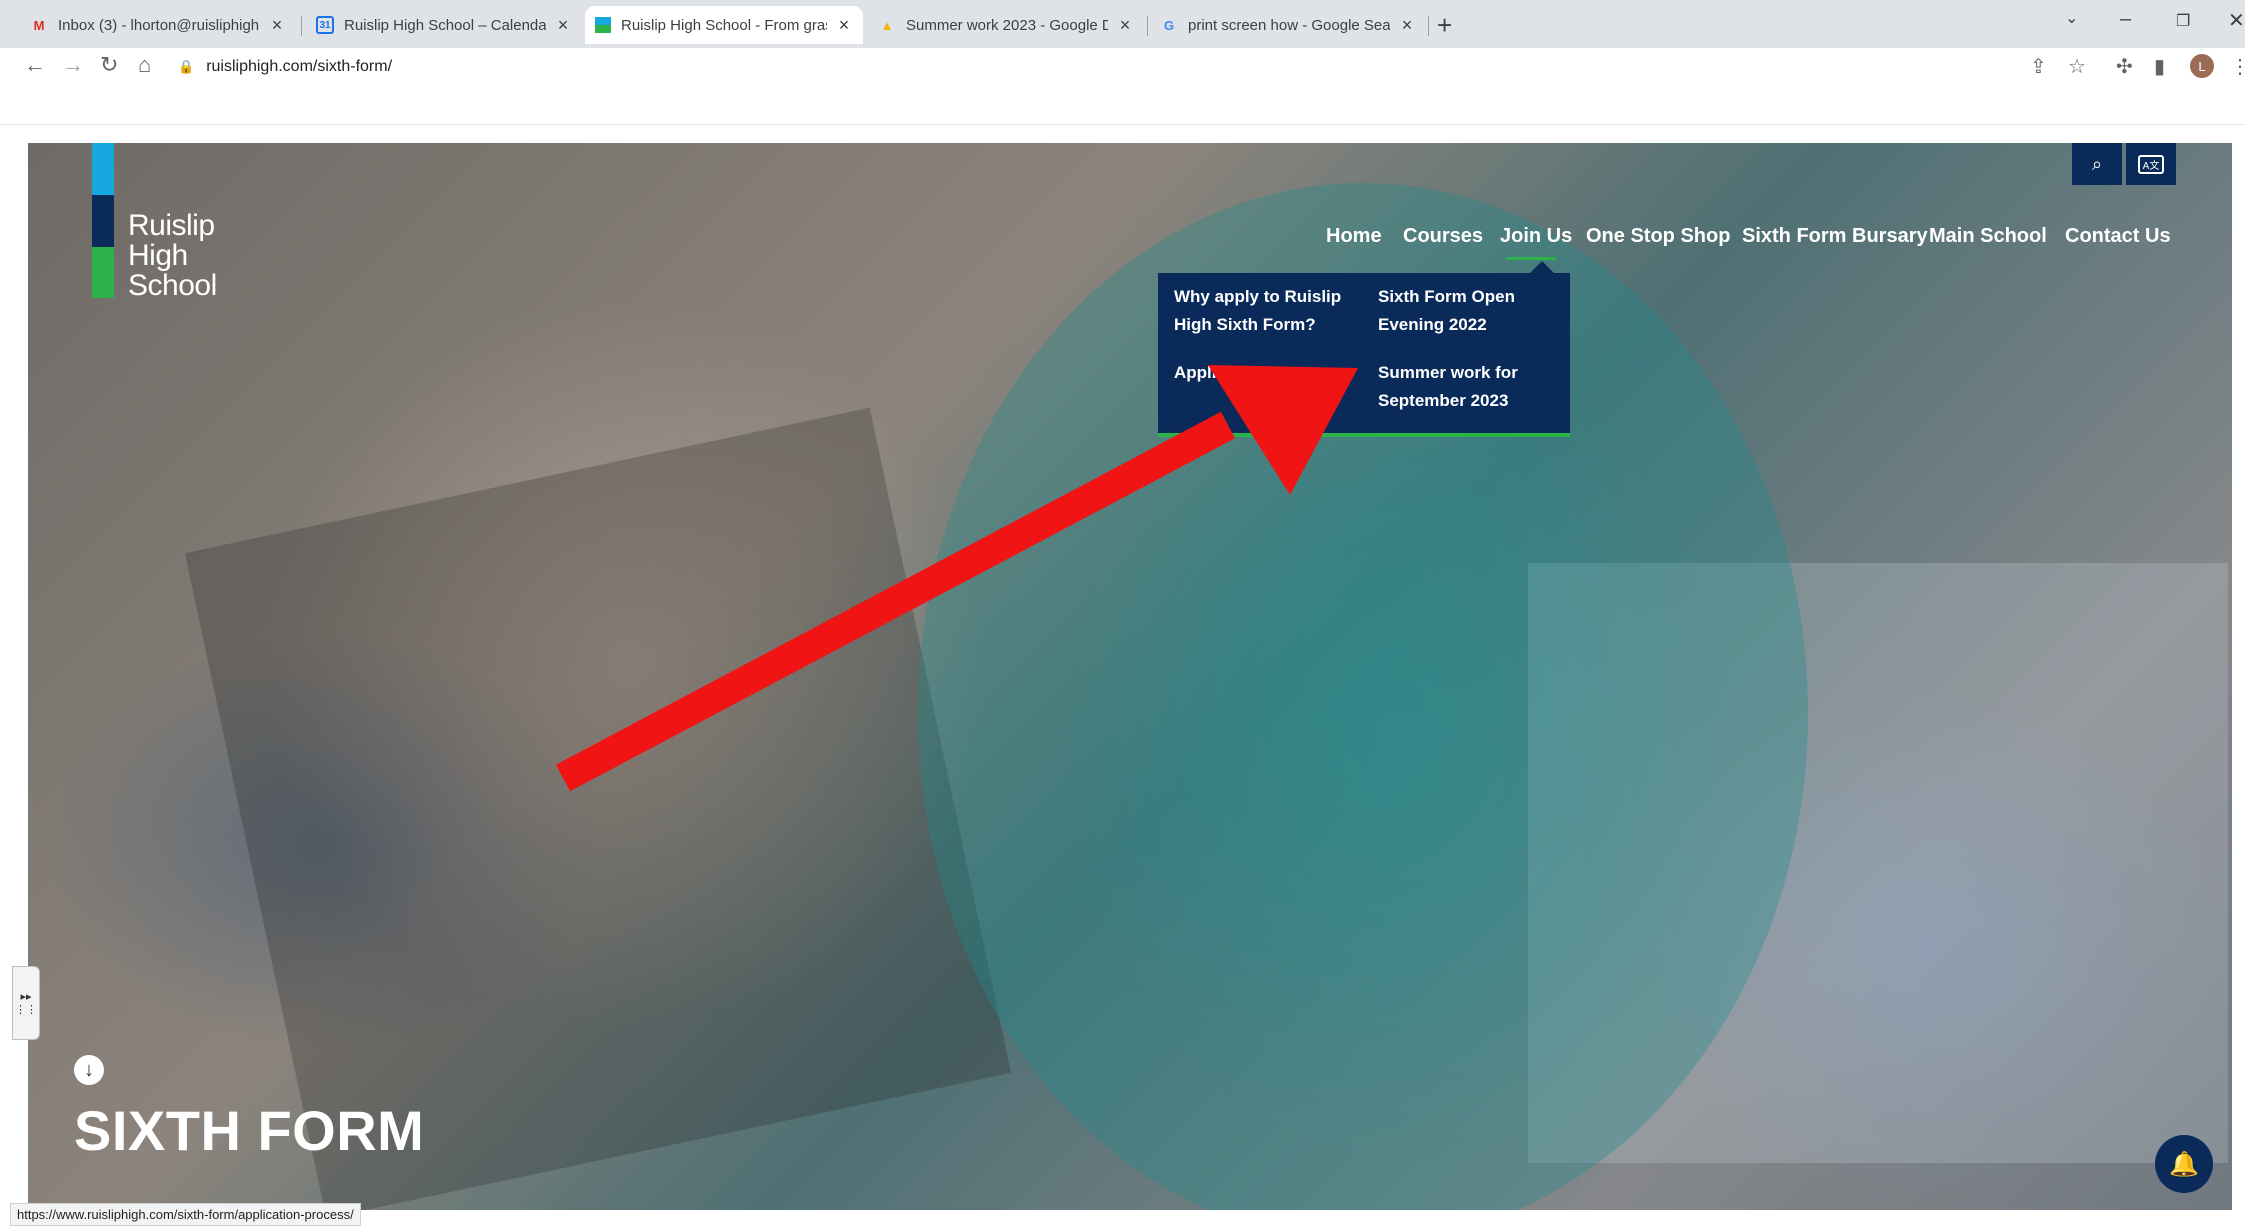 The image size is (2245, 1226). I want to click on tab-google-search: G print screen how - Google Searcl ×, so click(1288, 25).